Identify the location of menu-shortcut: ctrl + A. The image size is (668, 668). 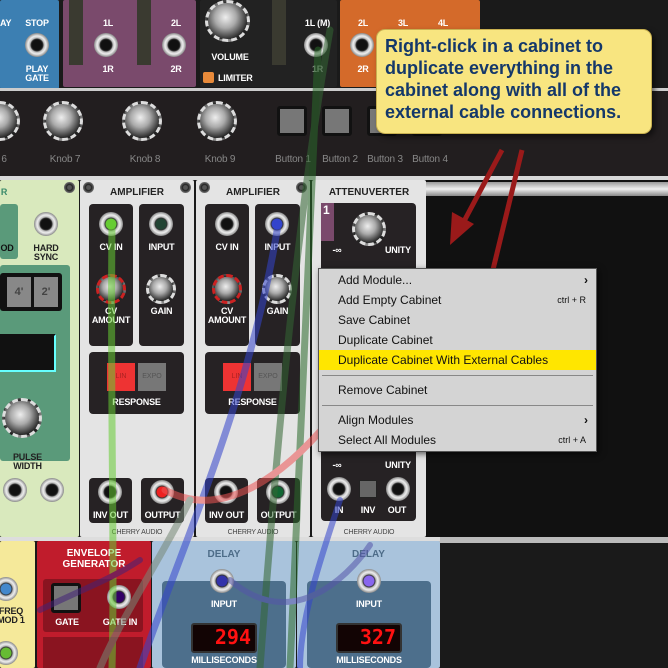
(572, 440).